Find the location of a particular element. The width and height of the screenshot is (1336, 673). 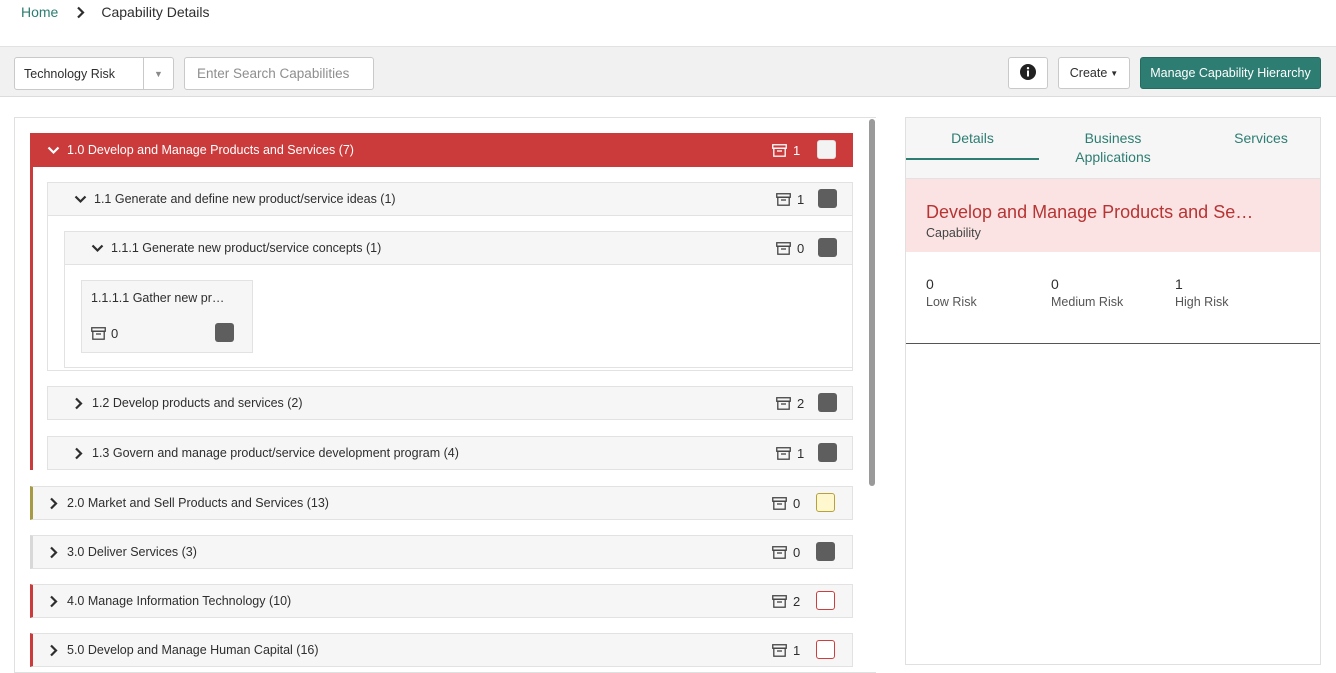

risk-stats: 0 Low Risk 0 Medium Risk 1 High Risk is located at coordinates (1113, 298).